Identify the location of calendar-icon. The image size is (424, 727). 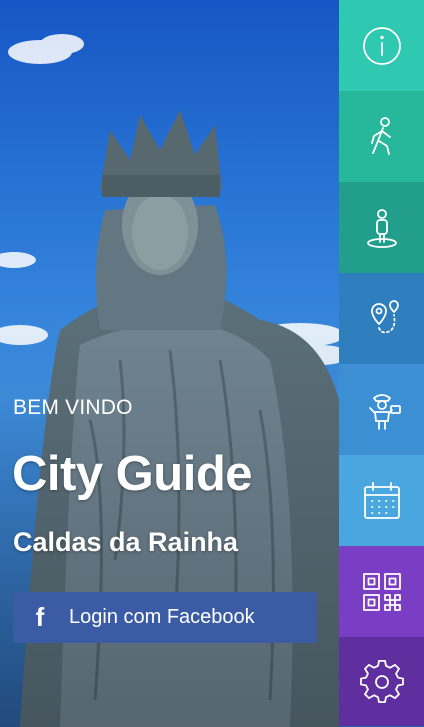
(381, 500).